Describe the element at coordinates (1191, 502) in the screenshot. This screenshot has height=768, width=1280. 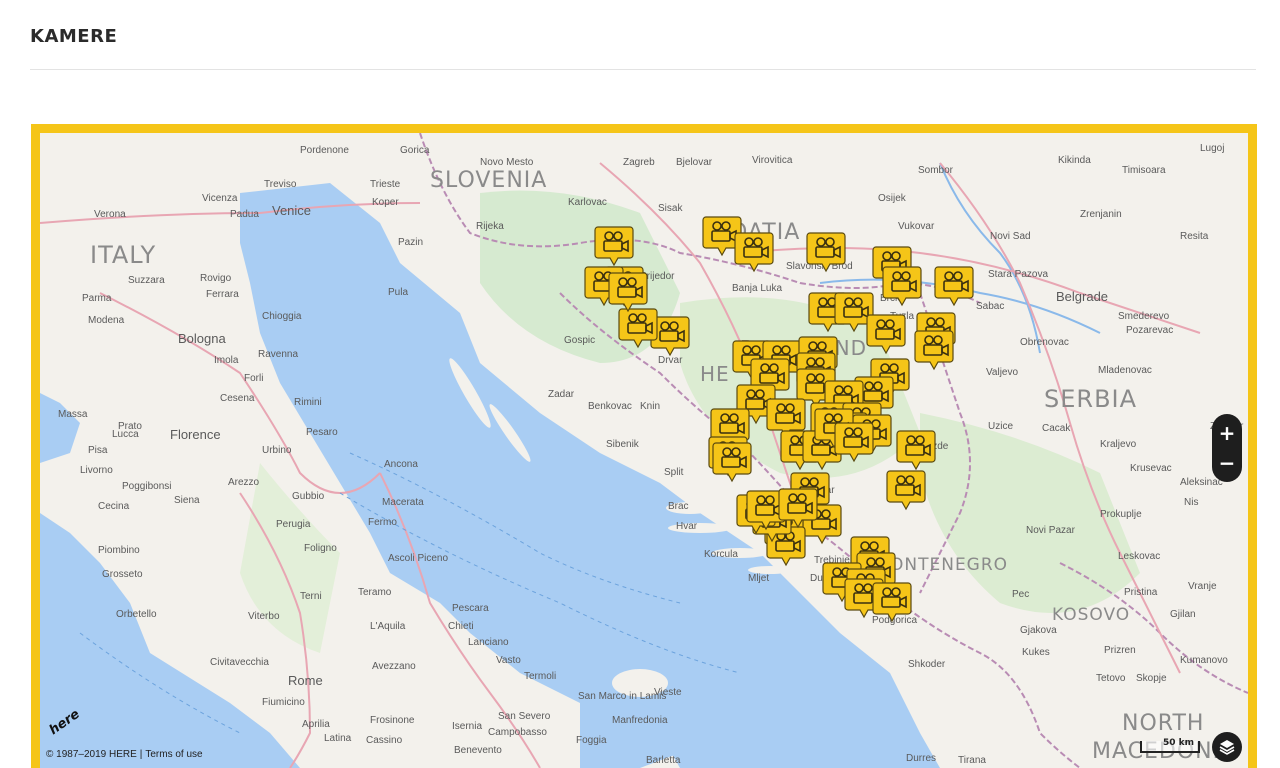
I see `city-label: Nis` at that location.